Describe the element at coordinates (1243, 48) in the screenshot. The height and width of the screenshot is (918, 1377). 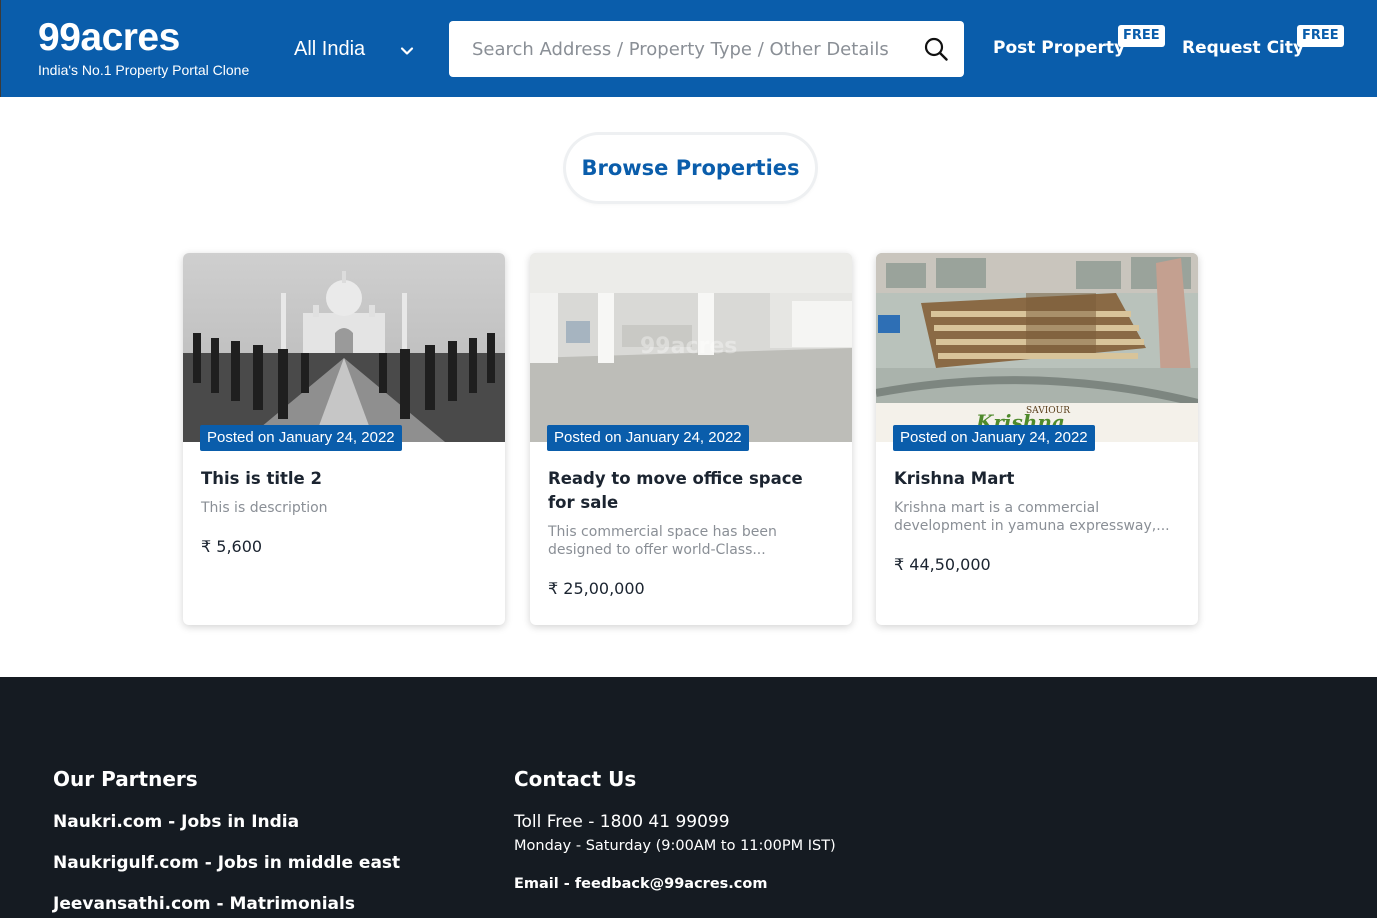
I see `request-city-link: Request City` at that location.